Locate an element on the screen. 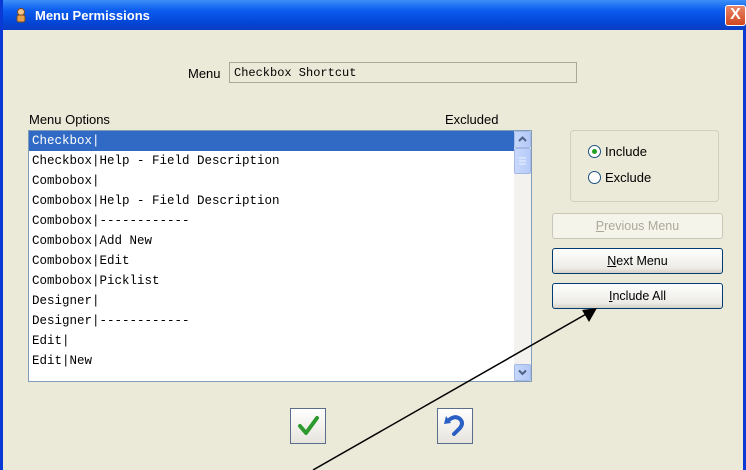  include-label: Include is located at coordinates (626, 151).